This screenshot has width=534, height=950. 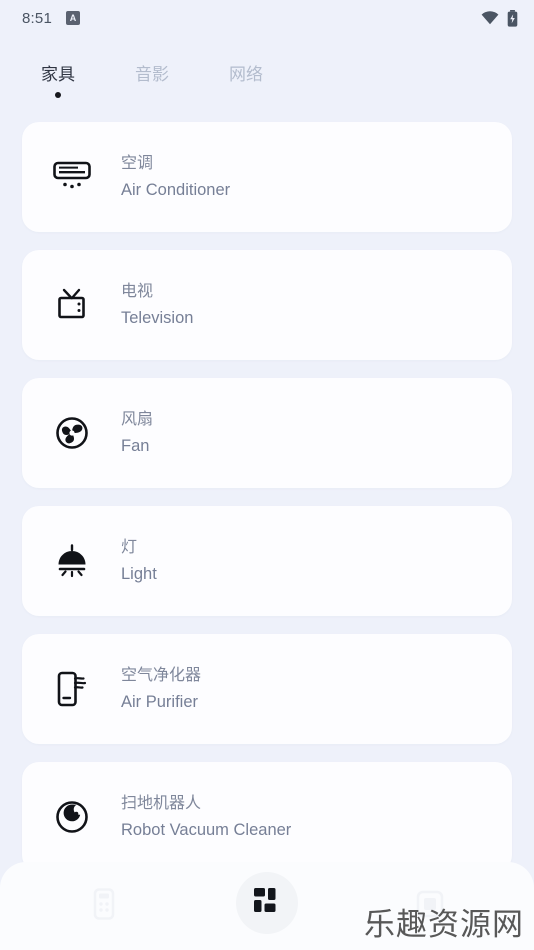 What do you see at coordinates (160, 702) in the screenshot?
I see `device-name-en: Air Purifier` at bounding box center [160, 702].